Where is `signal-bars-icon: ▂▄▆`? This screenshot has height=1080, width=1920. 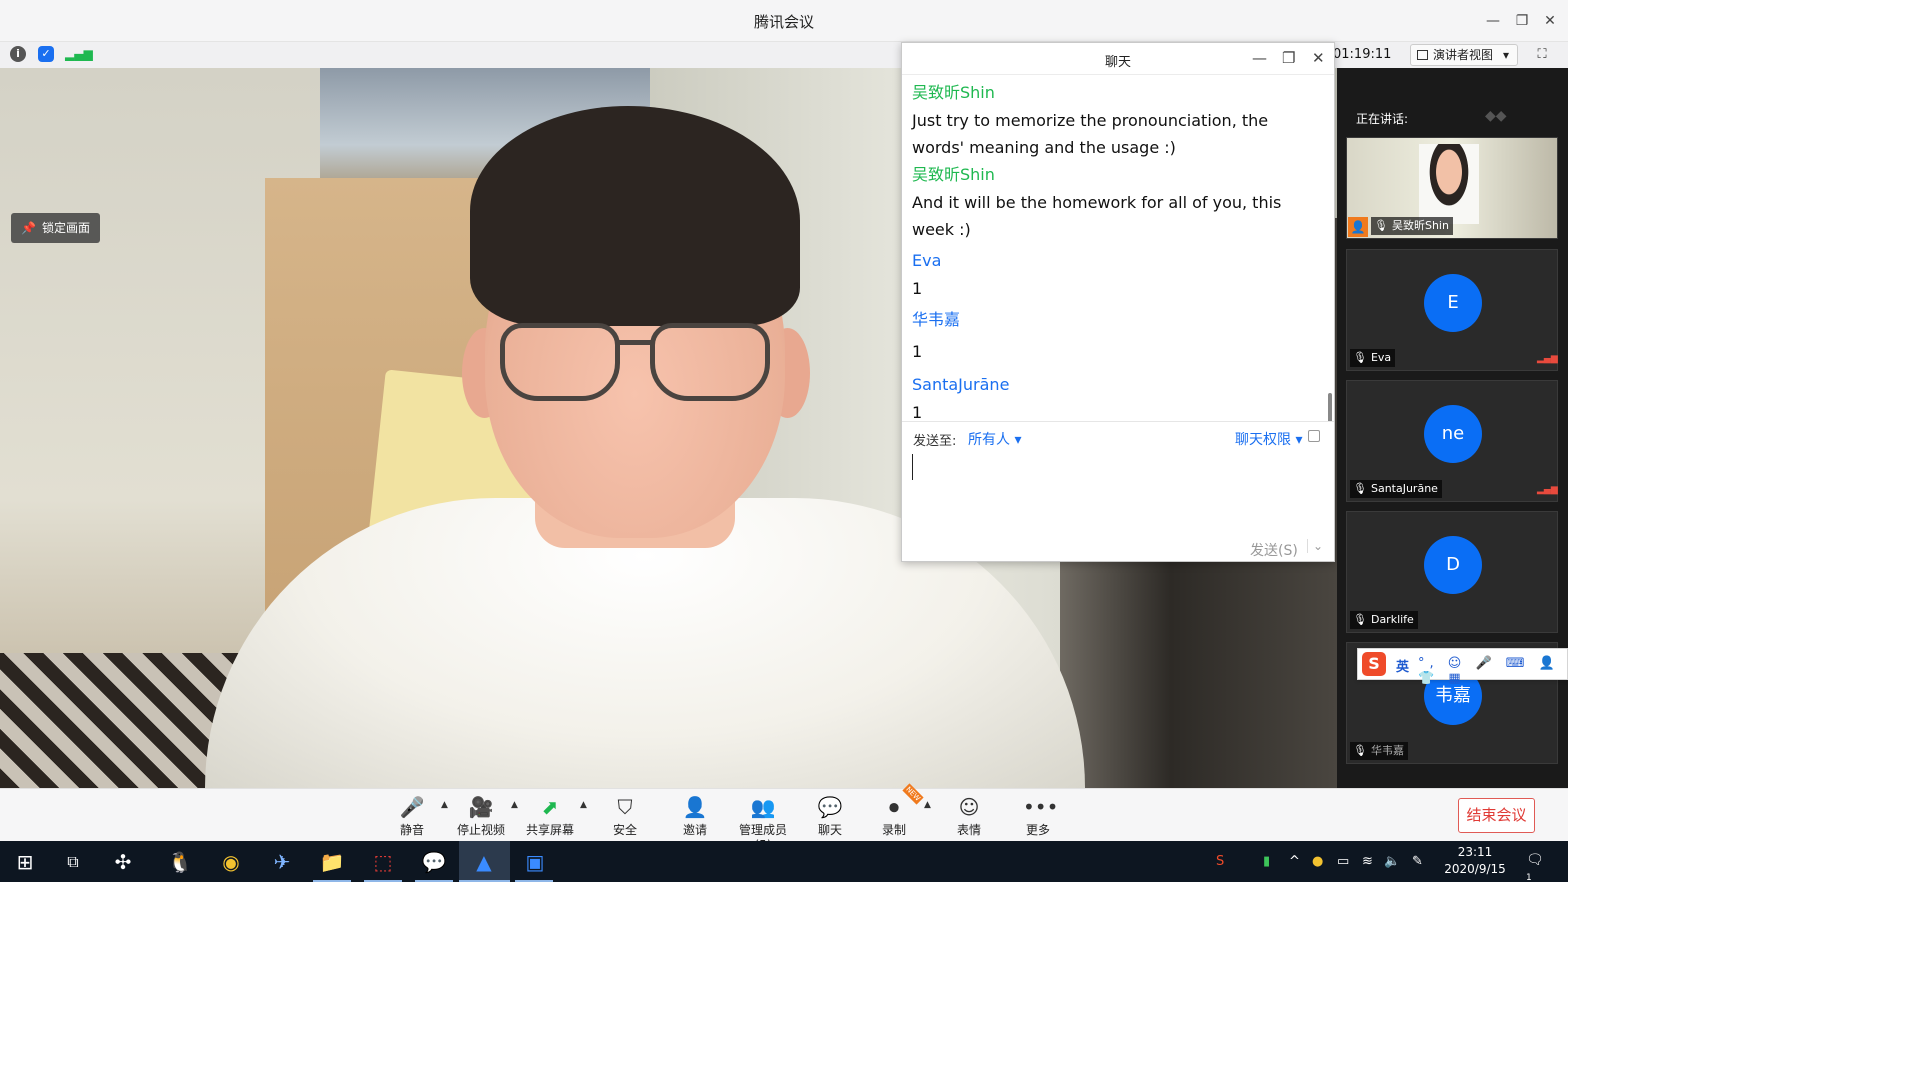 signal-bars-icon: ▂▄▆ is located at coordinates (79, 54).